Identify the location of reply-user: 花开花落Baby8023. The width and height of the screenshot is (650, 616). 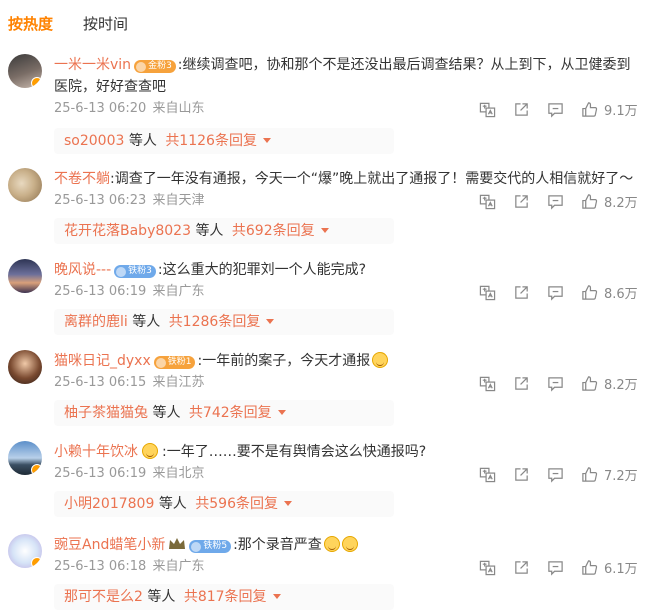
(127, 231).